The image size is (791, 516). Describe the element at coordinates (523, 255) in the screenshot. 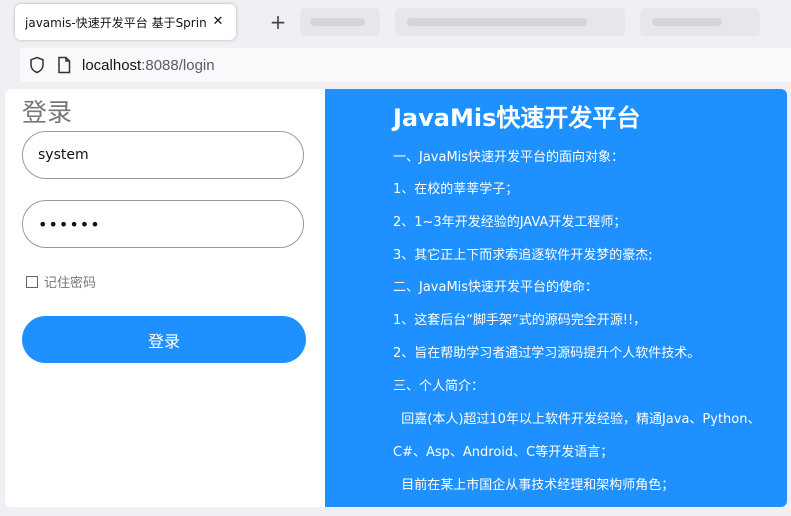

I see `info-line: 3、其它正上下而求索追逐软件开发梦的豪杰;` at that location.